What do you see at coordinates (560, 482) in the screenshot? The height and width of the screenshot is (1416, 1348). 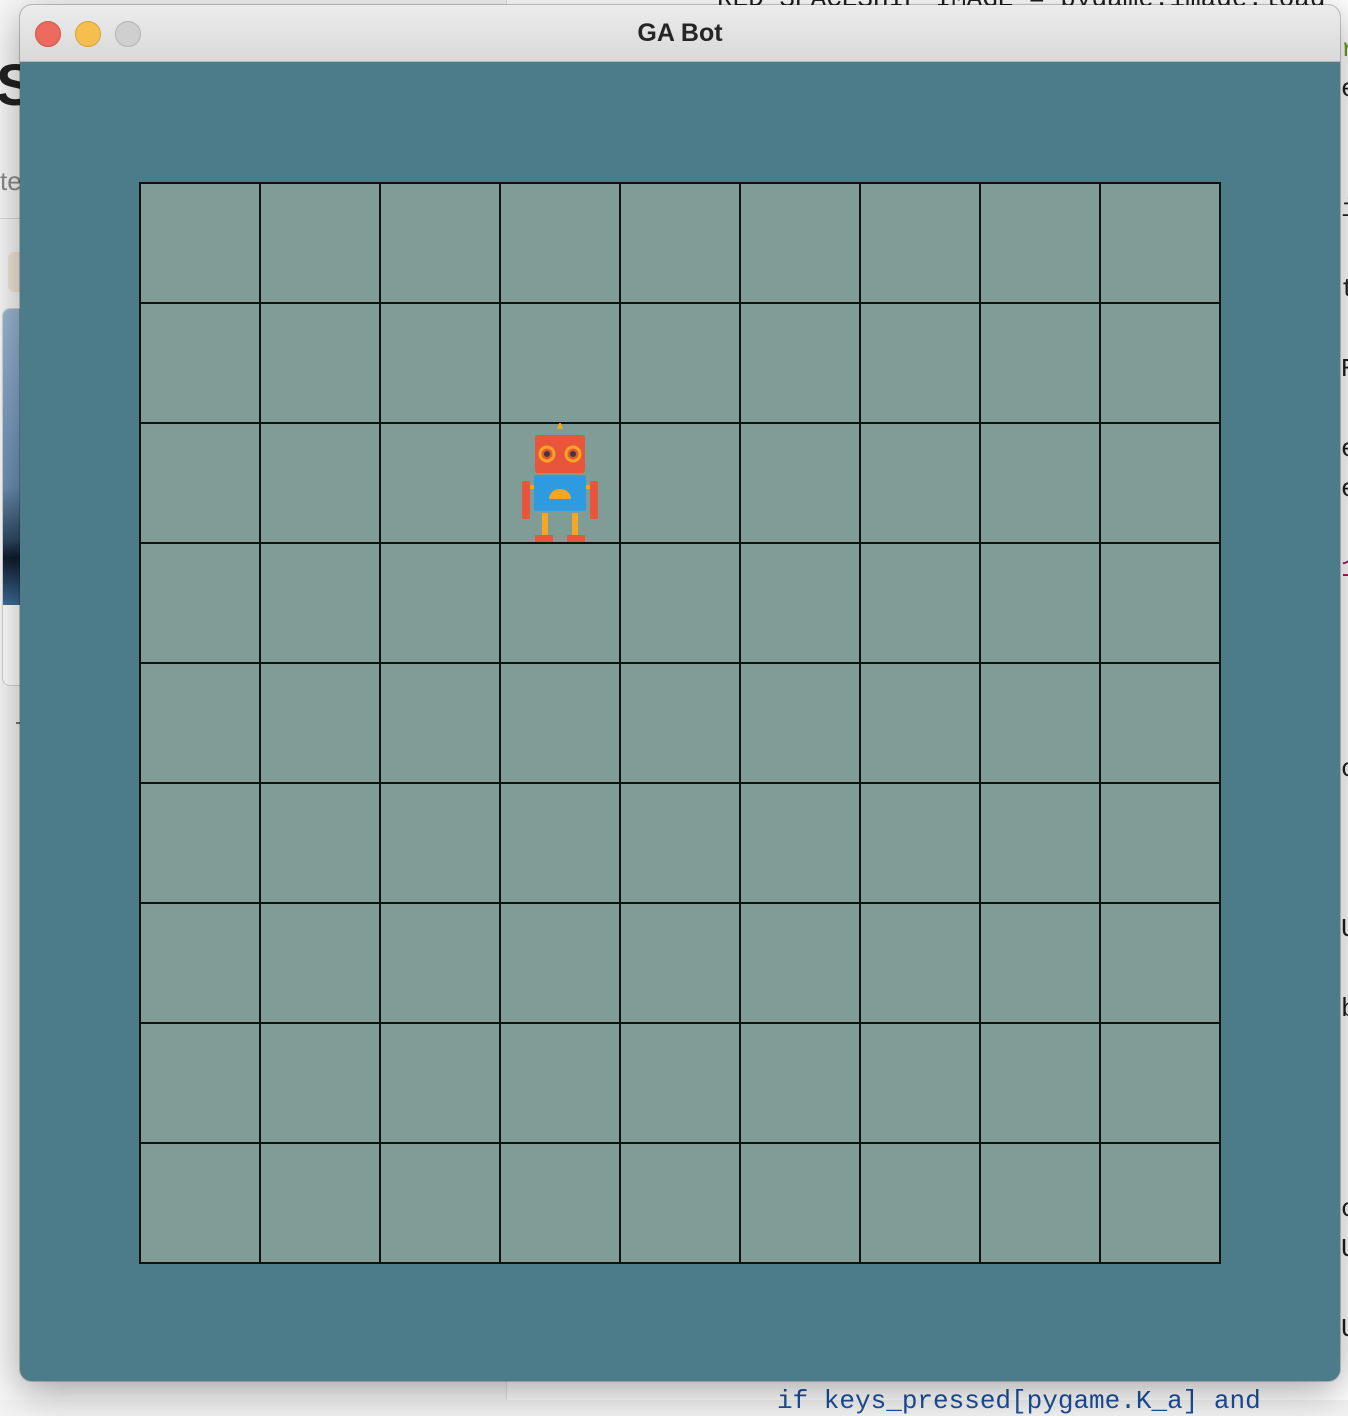 I see `robot-icon` at bounding box center [560, 482].